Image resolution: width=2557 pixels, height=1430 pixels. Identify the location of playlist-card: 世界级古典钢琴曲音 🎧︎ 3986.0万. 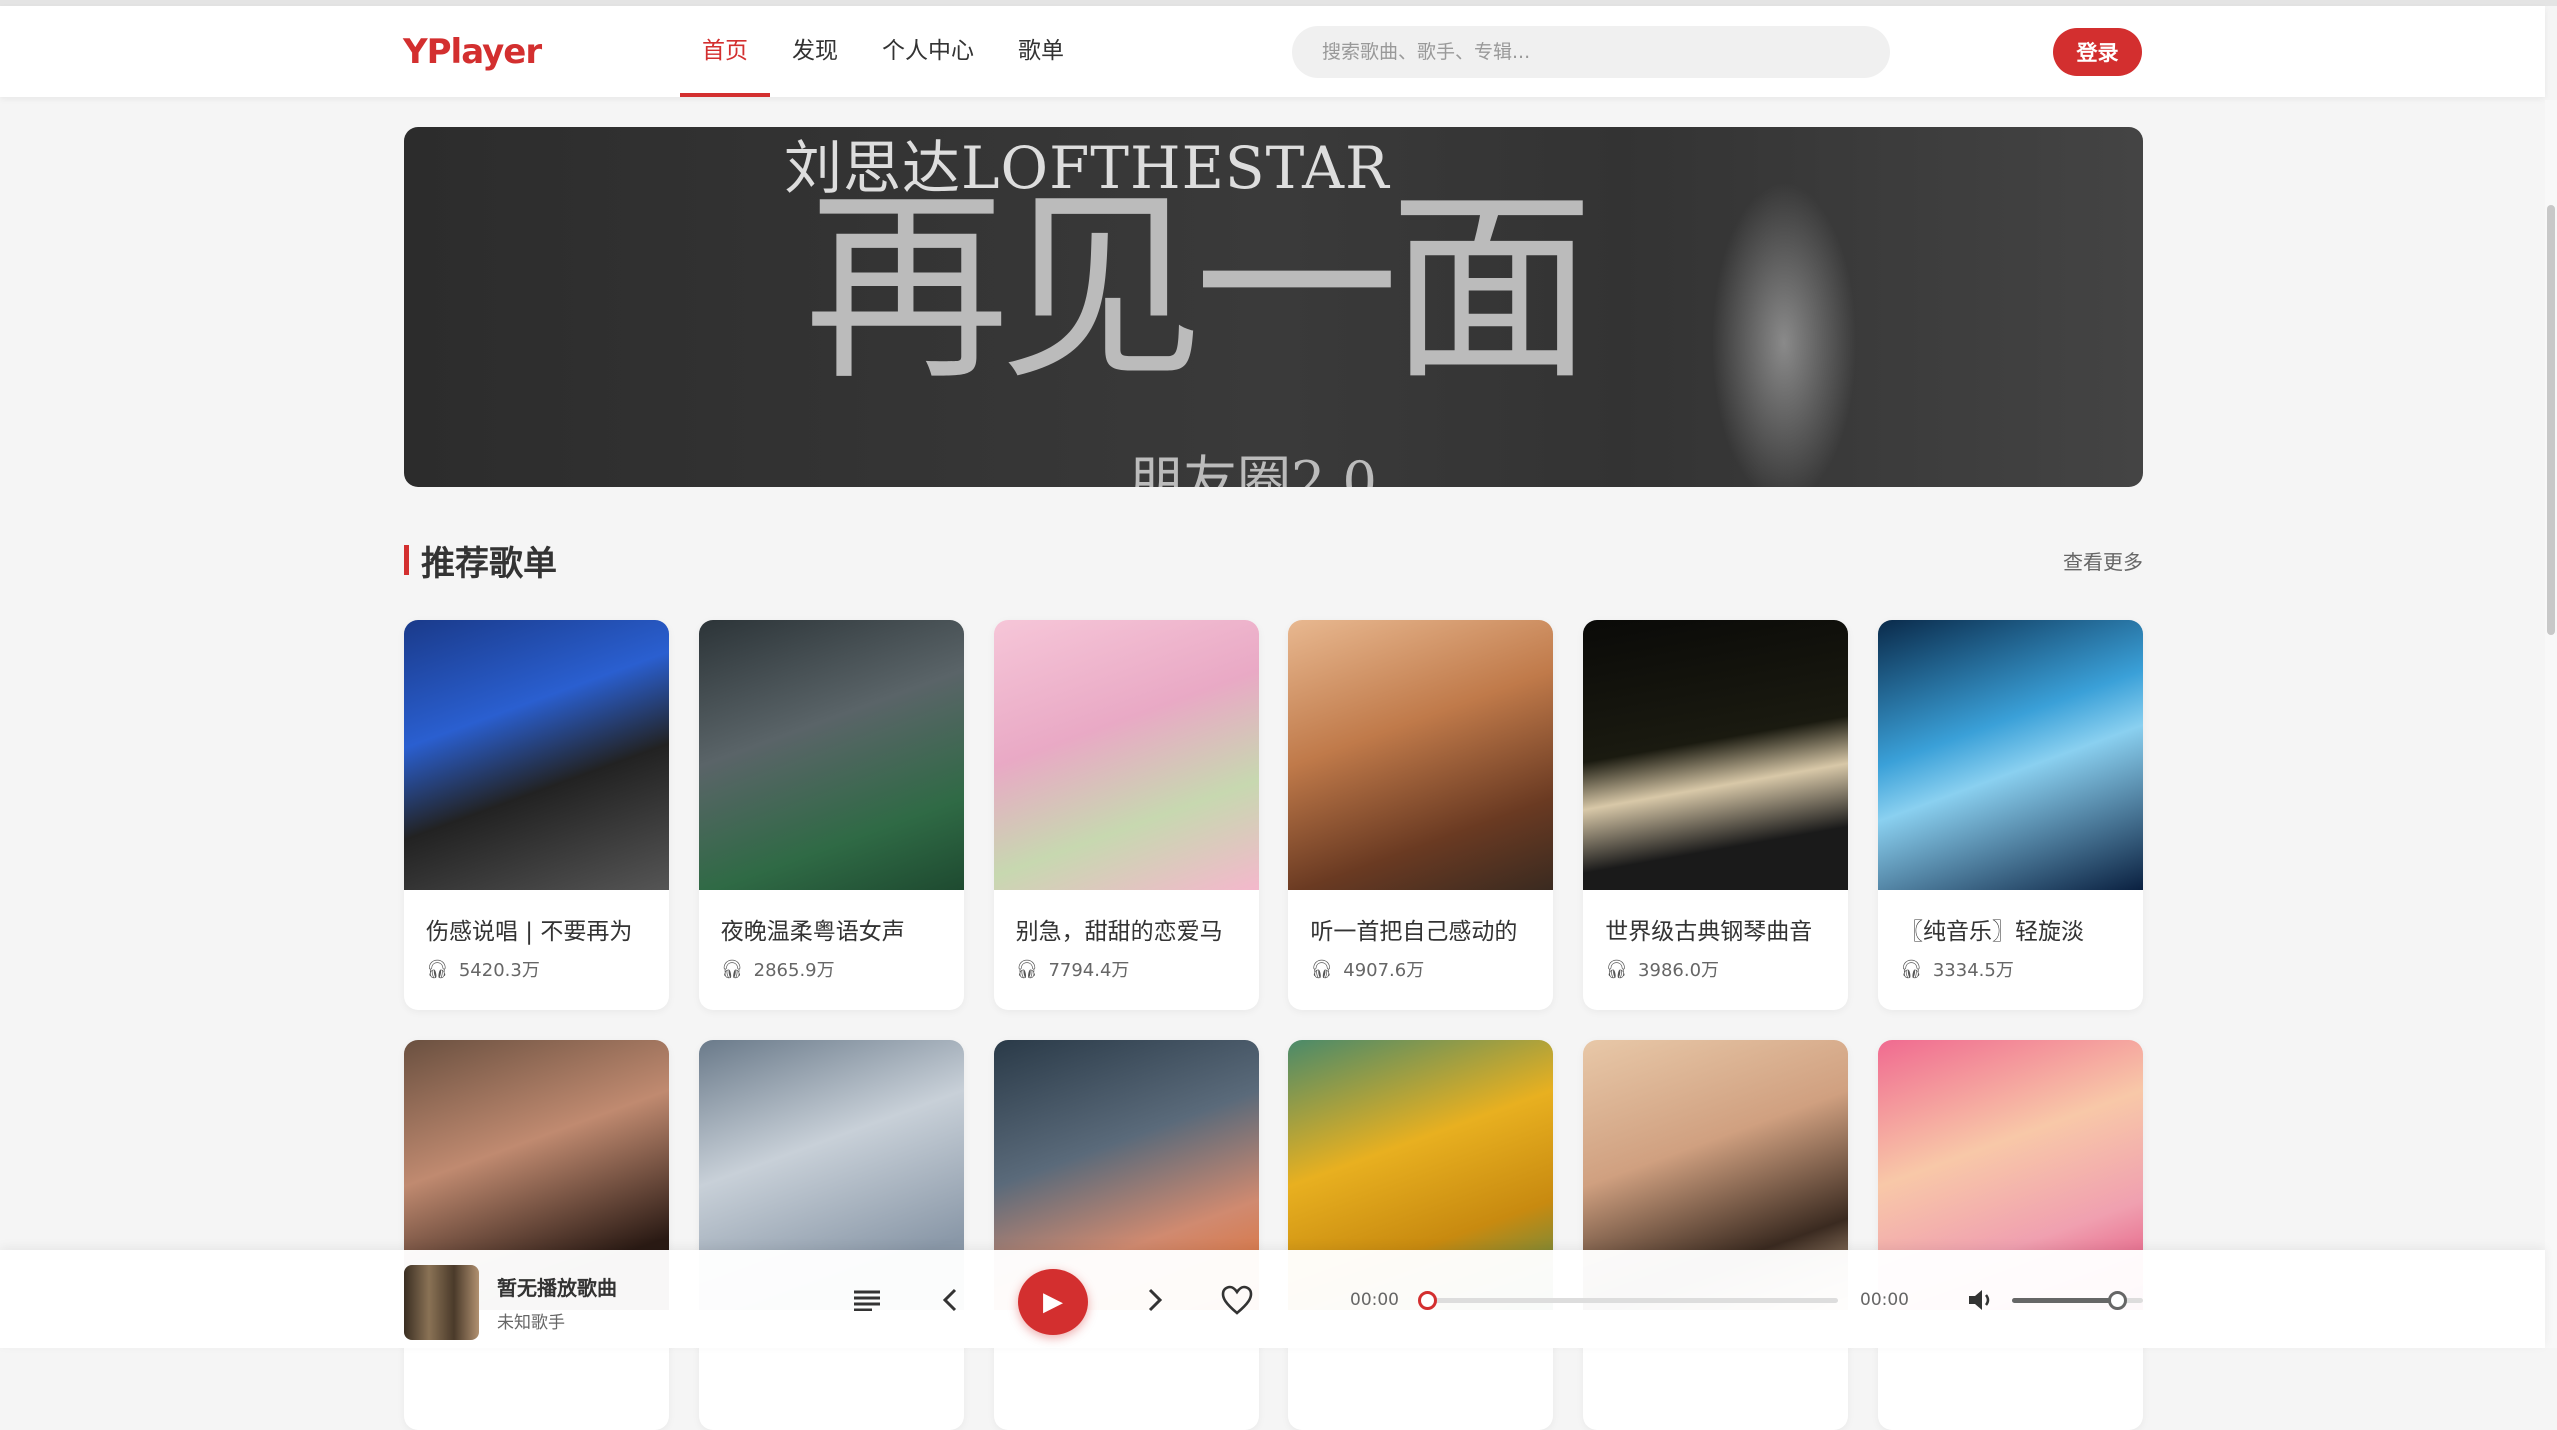
(1716, 815).